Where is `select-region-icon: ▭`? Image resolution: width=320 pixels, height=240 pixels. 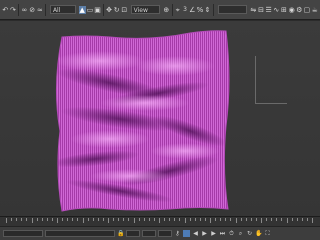
select-region-icon: ▭ is located at coordinates (90, 10).